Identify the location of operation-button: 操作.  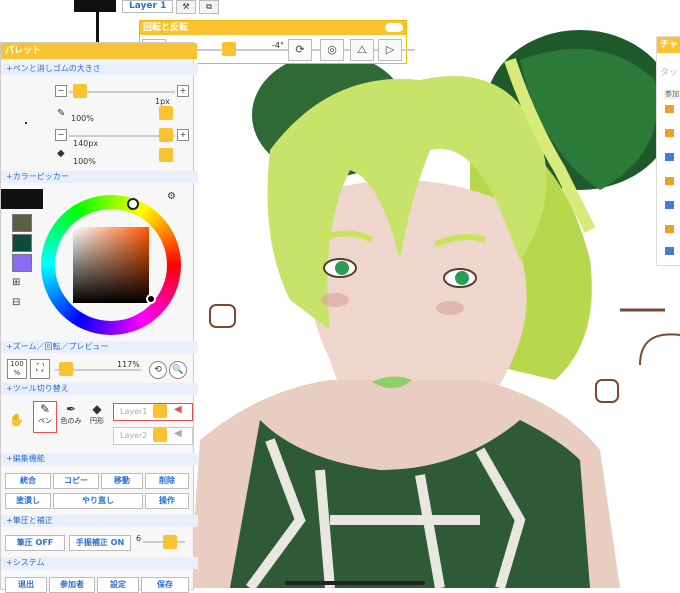
(167, 501).